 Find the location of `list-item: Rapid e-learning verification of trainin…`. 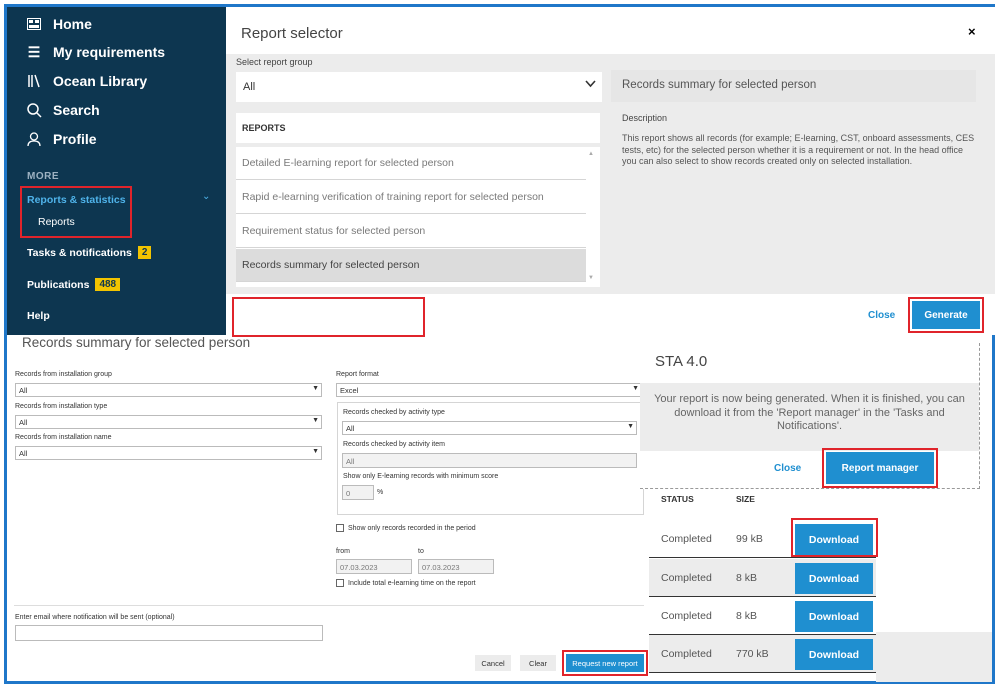

list-item: Rapid e-learning verification of trainin… is located at coordinates (411, 197).